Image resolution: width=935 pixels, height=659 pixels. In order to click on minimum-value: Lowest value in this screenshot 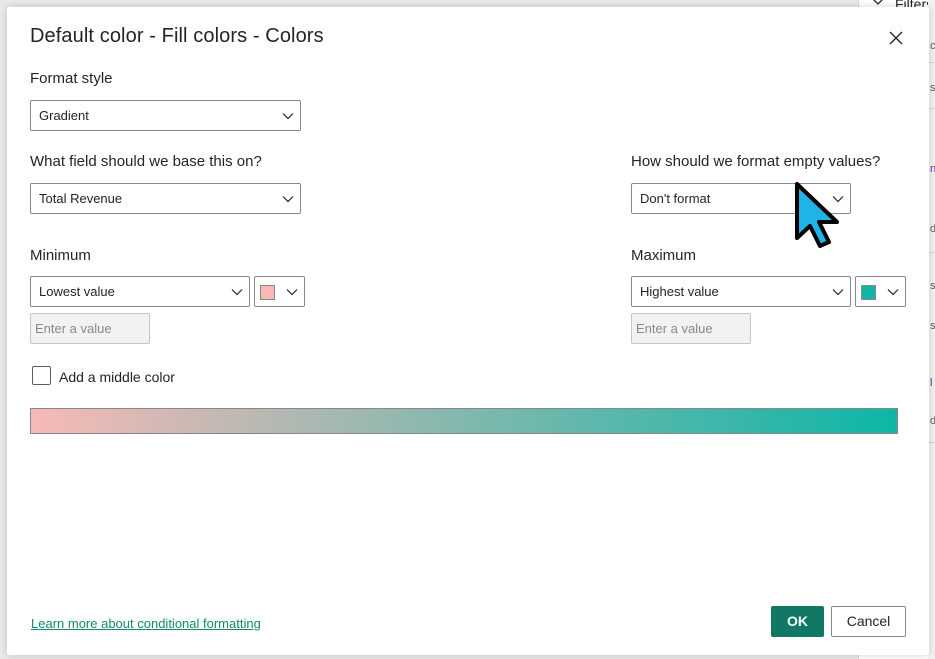, I will do `click(77, 291)`.